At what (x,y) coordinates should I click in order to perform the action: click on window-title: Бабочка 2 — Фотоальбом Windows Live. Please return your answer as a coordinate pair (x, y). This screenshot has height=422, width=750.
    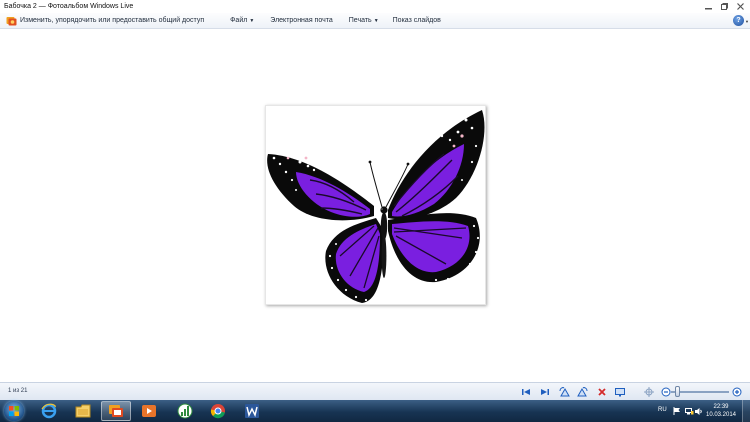
    Looking at the image, I should click on (69, 6).